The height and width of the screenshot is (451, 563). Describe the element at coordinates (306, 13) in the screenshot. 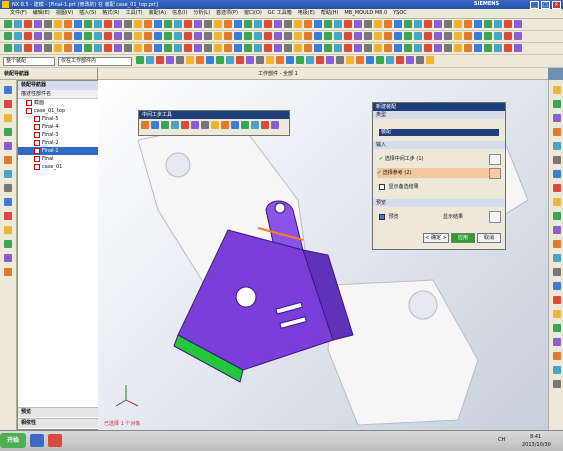

I see `menu-item: 电极(E)` at that location.